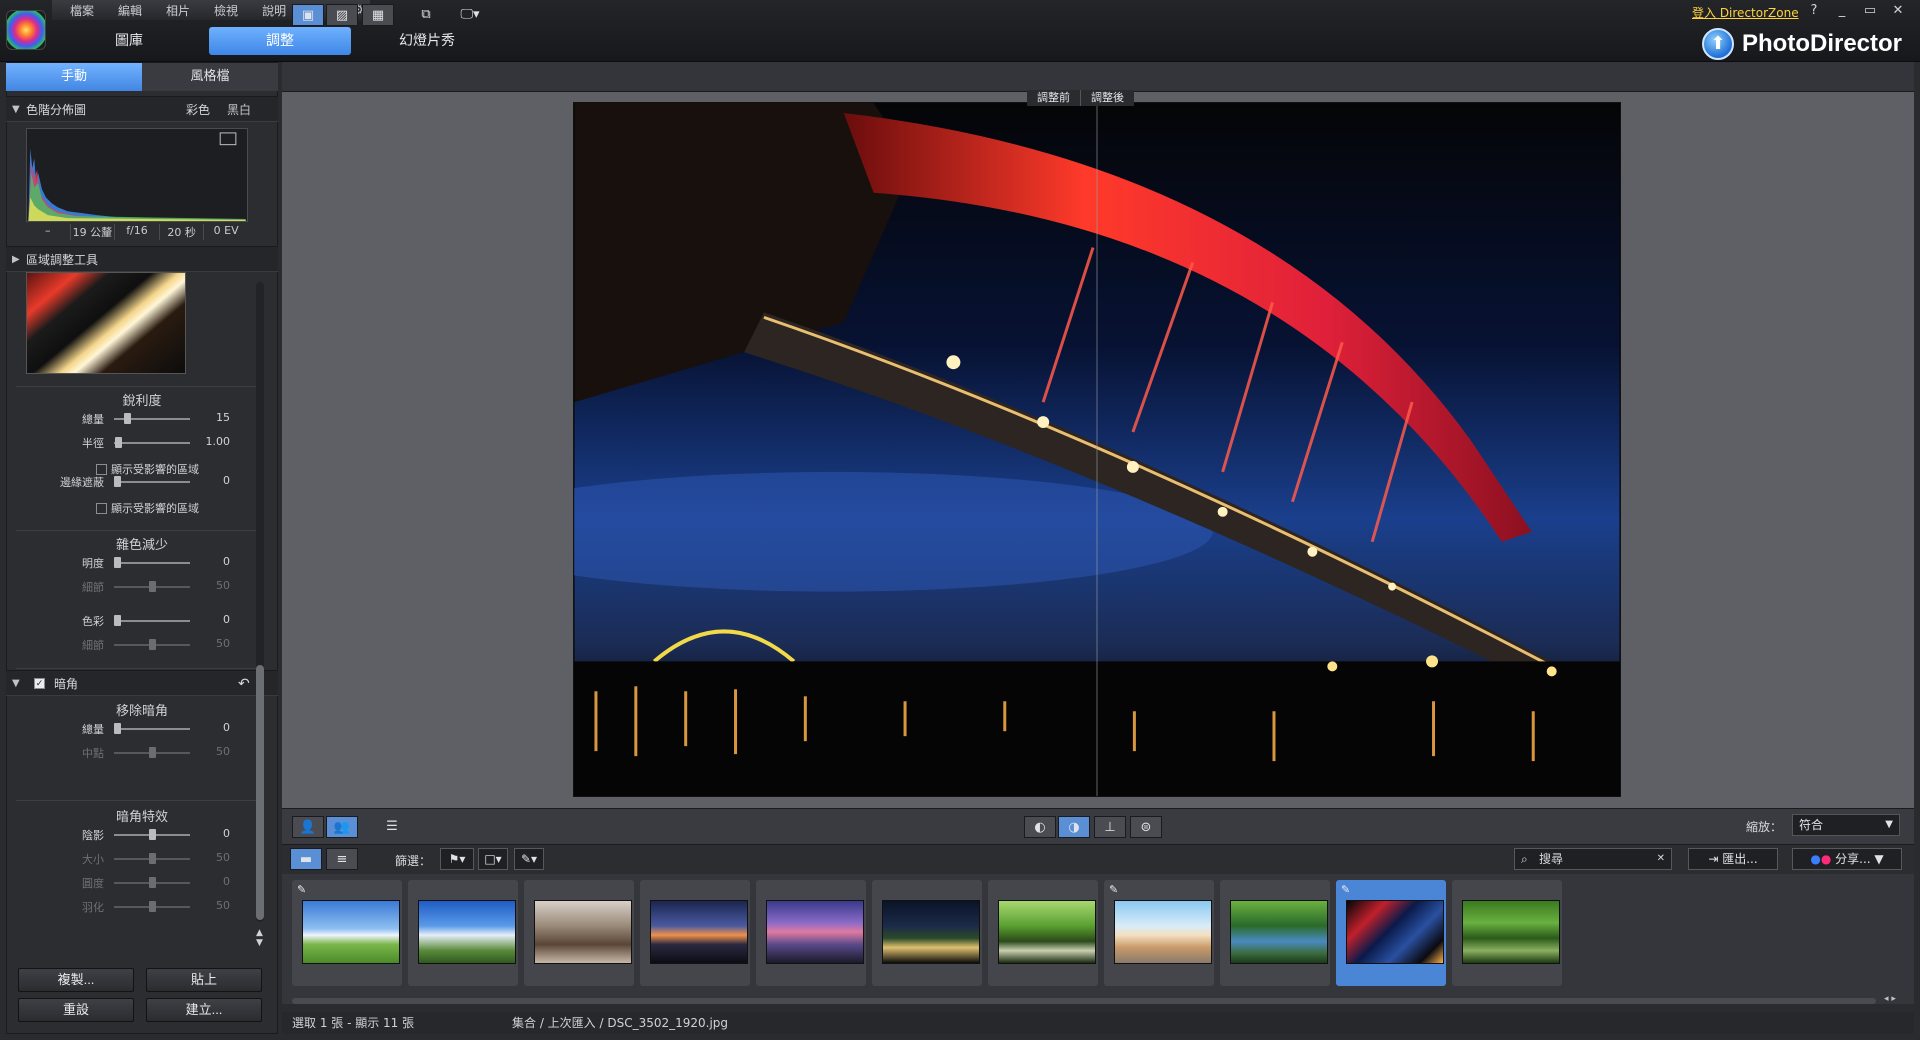  I want to click on menu-edit: 編輯, so click(130, 10).